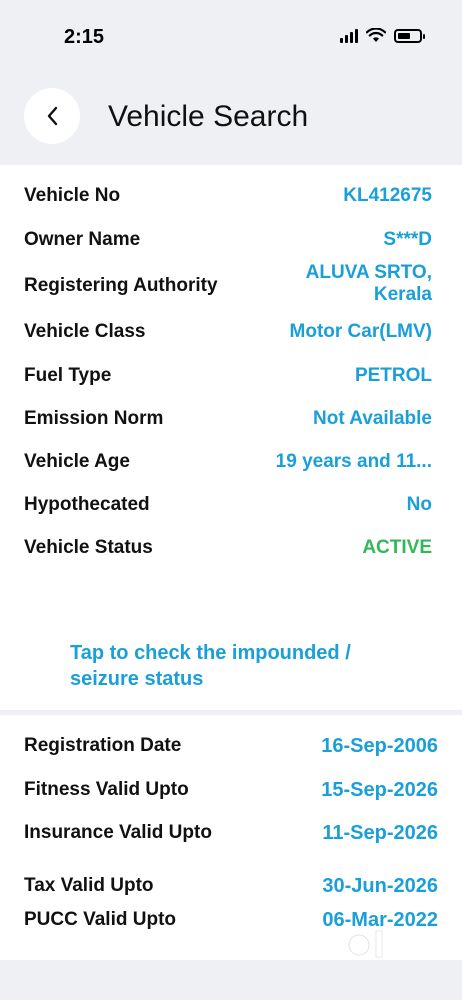 This screenshot has width=462, height=1000. I want to click on detail-value: Motor Car(LMV), so click(360, 331).